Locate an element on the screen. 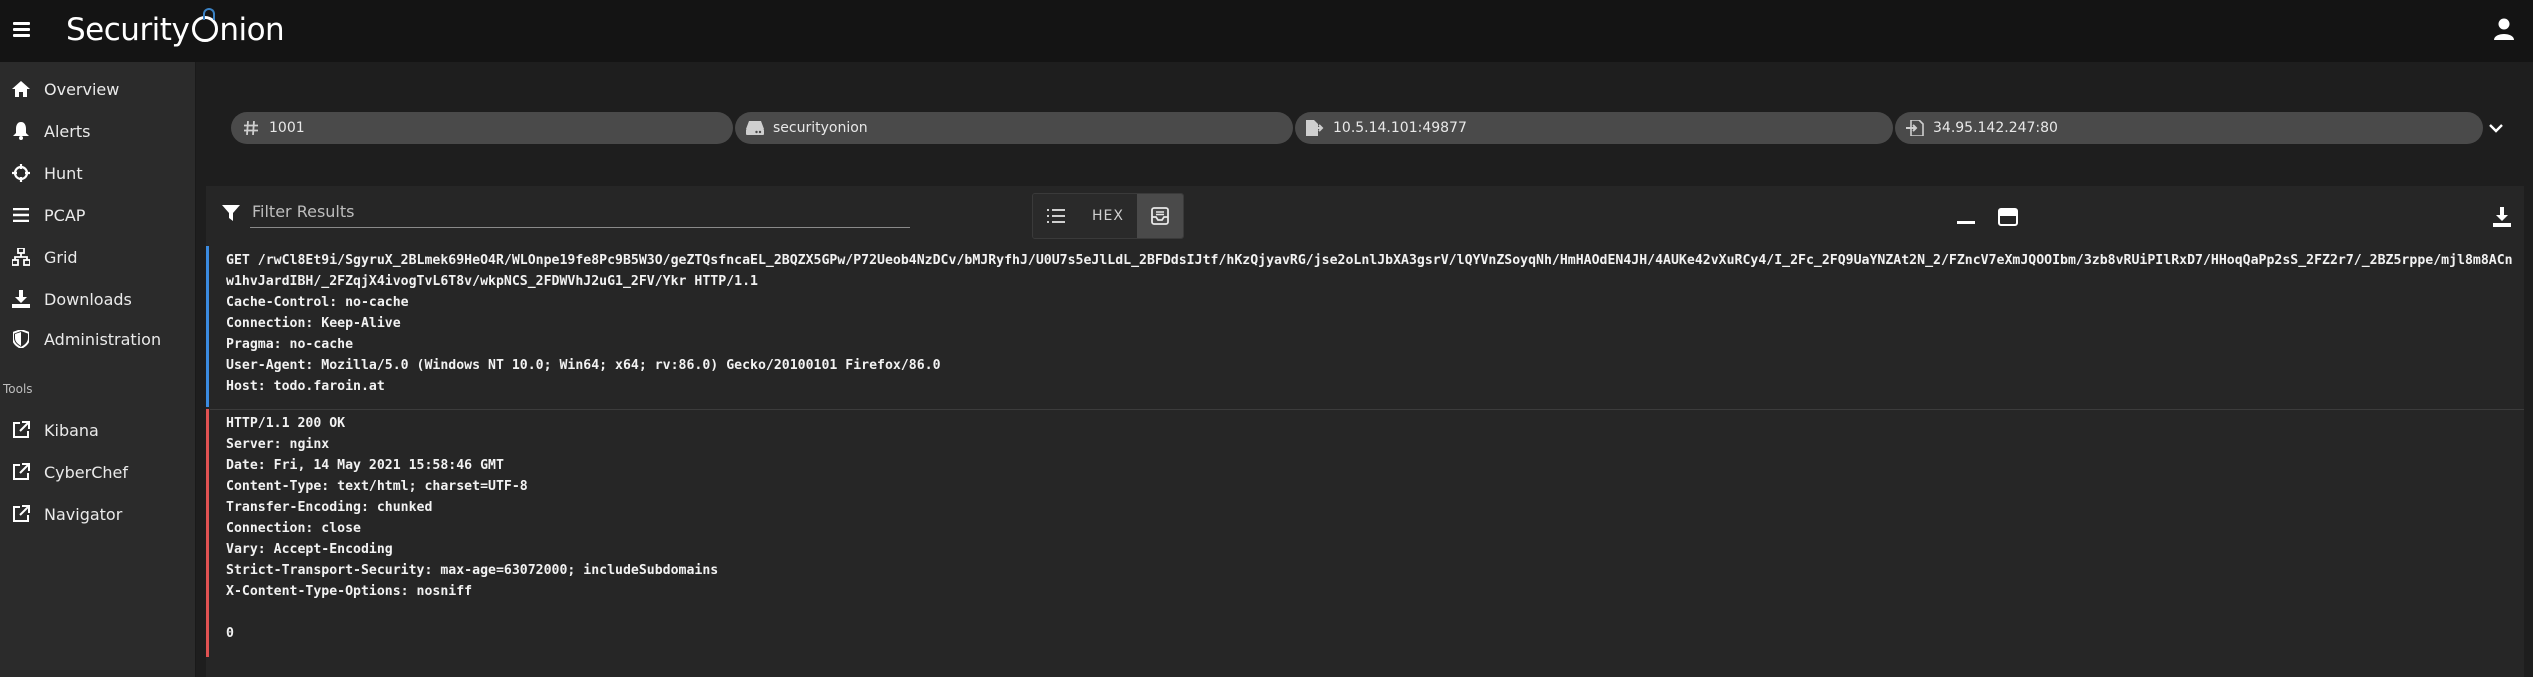 Image resolution: width=2533 pixels, height=677 pixels. sidebar-item-label: Navigator is located at coordinates (83, 514).